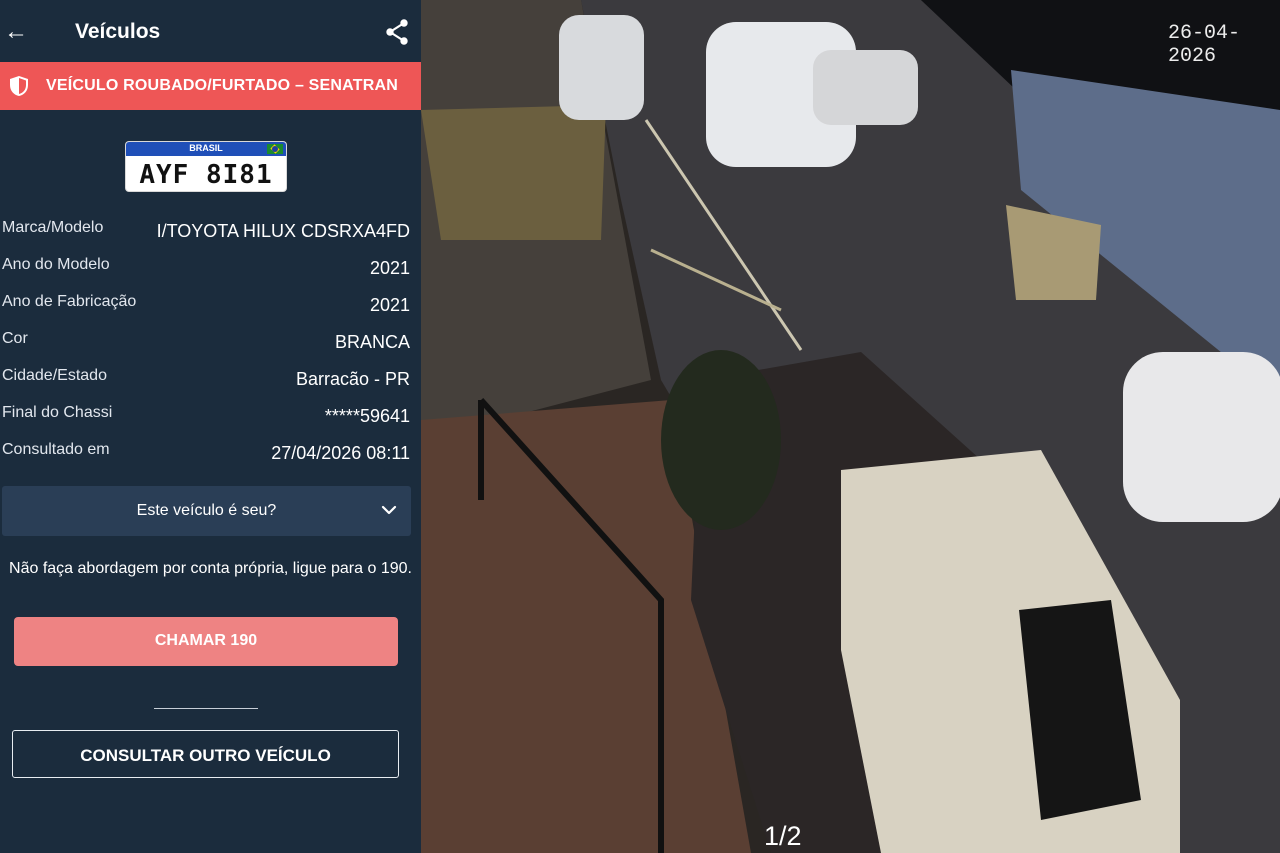 The image size is (1280, 853). I want to click on plate-country: BRASIL, so click(206, 148).